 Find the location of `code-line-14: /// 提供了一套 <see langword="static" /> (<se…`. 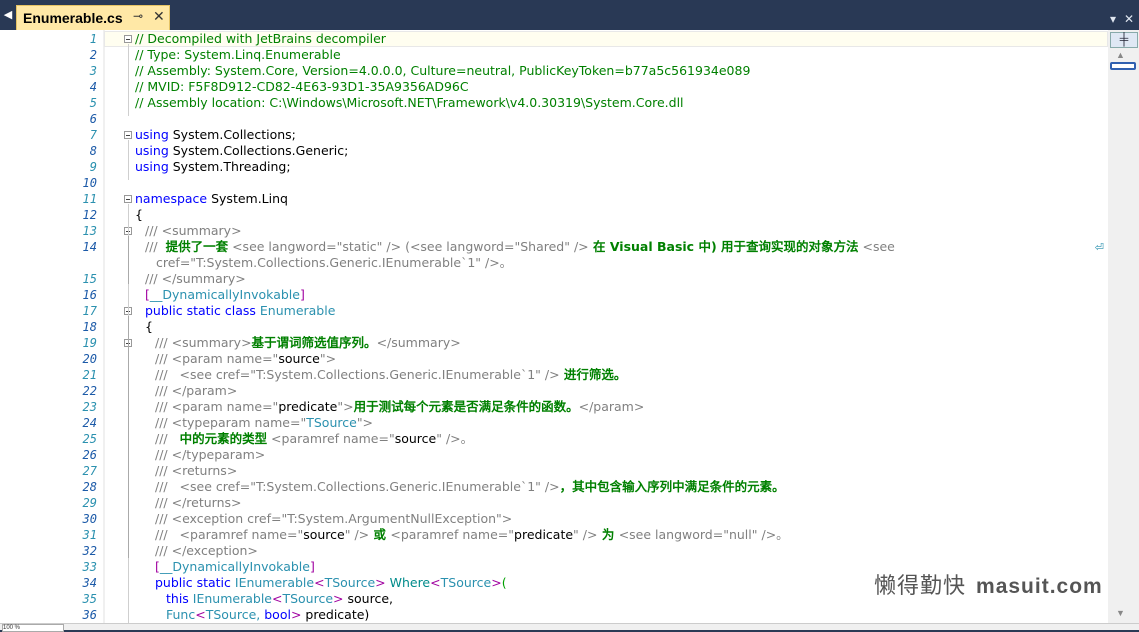

code-line-14: /// 提供了一套 <see langword="static" /> (<se… is located at coordinates (520, 246).